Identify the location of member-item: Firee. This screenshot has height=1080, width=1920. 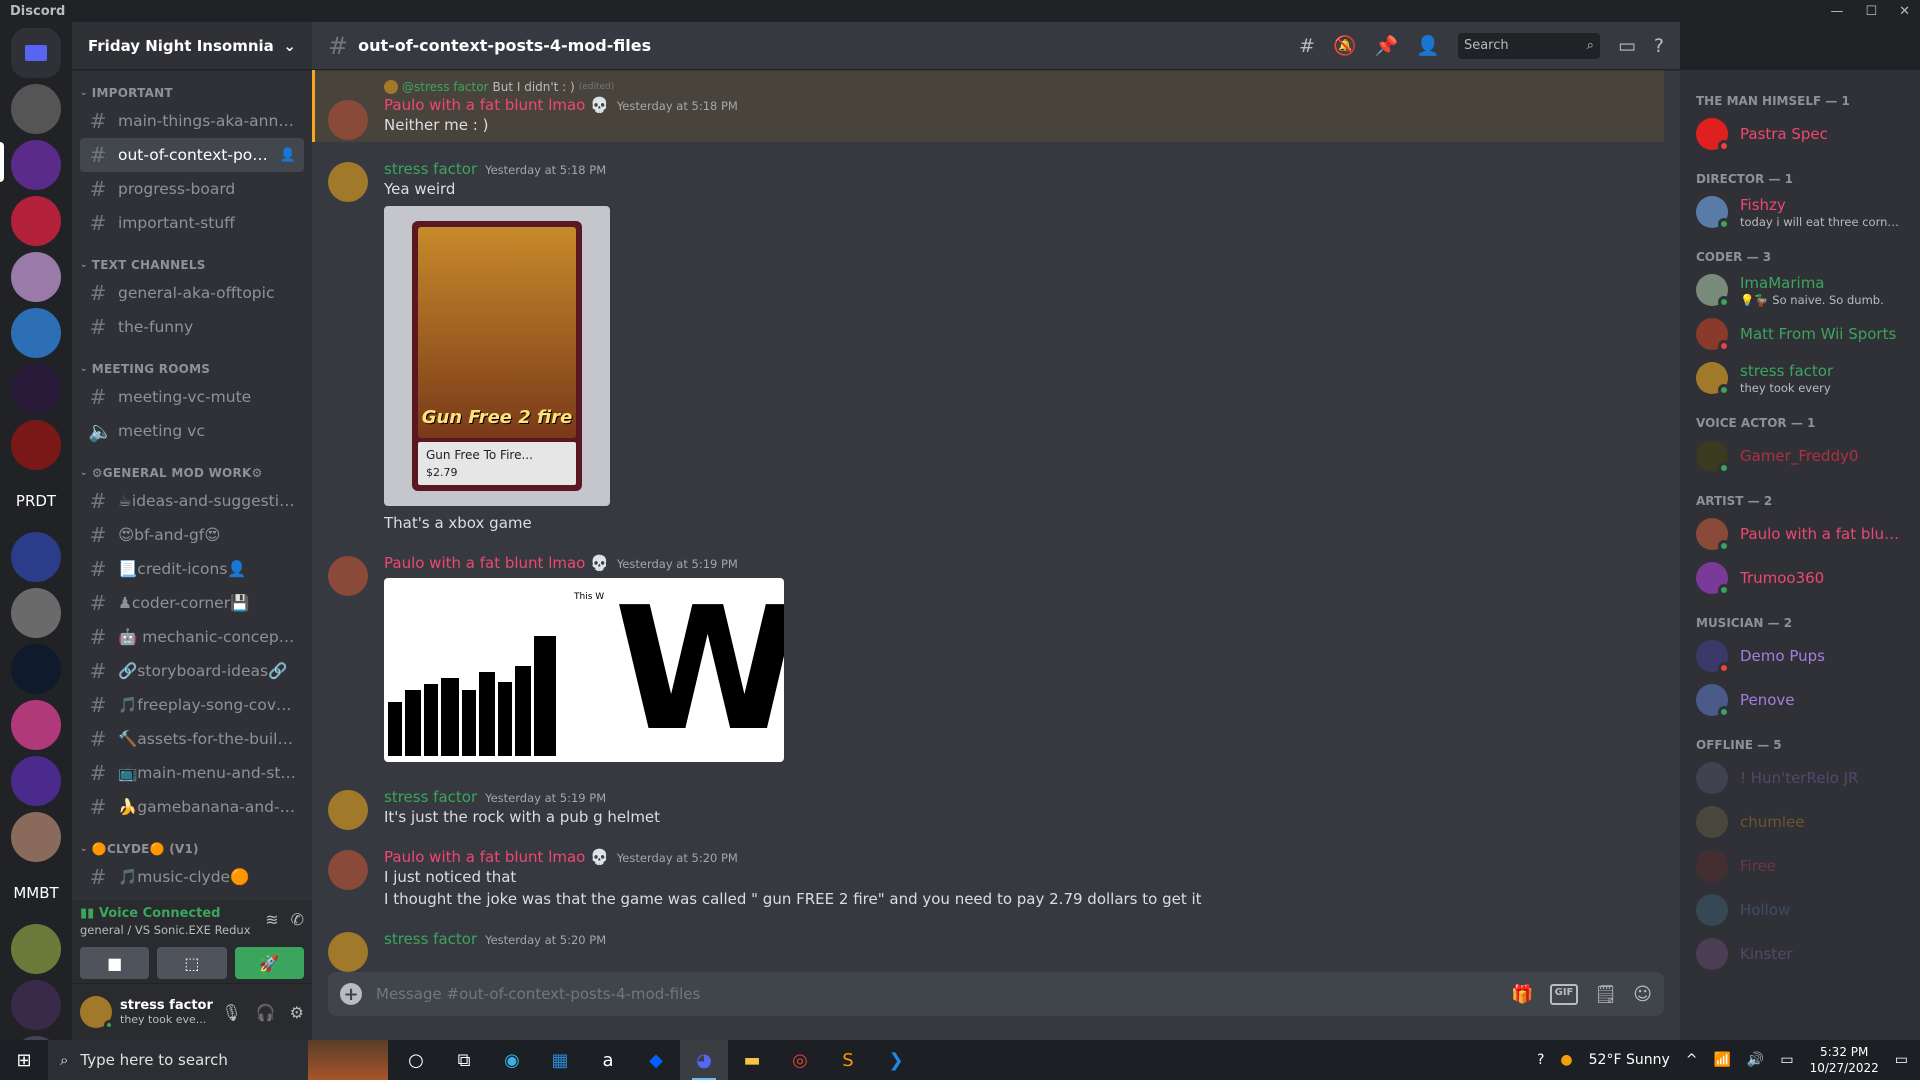
(1800, 866).